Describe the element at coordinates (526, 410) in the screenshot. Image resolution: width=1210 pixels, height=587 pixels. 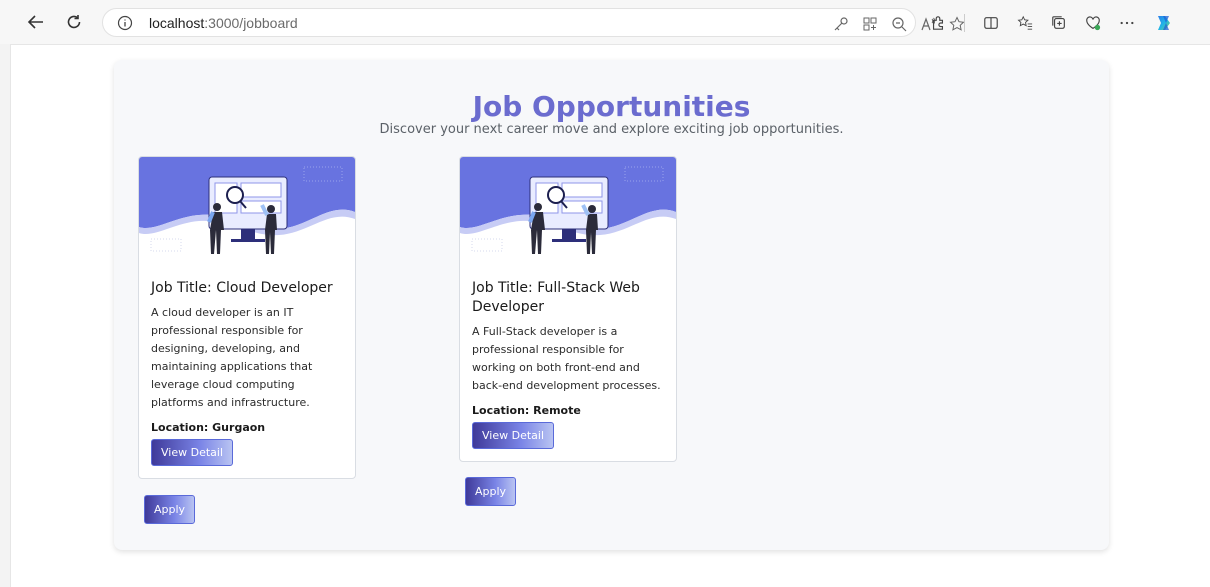
I see `job-location: Location: Remote` at that location.